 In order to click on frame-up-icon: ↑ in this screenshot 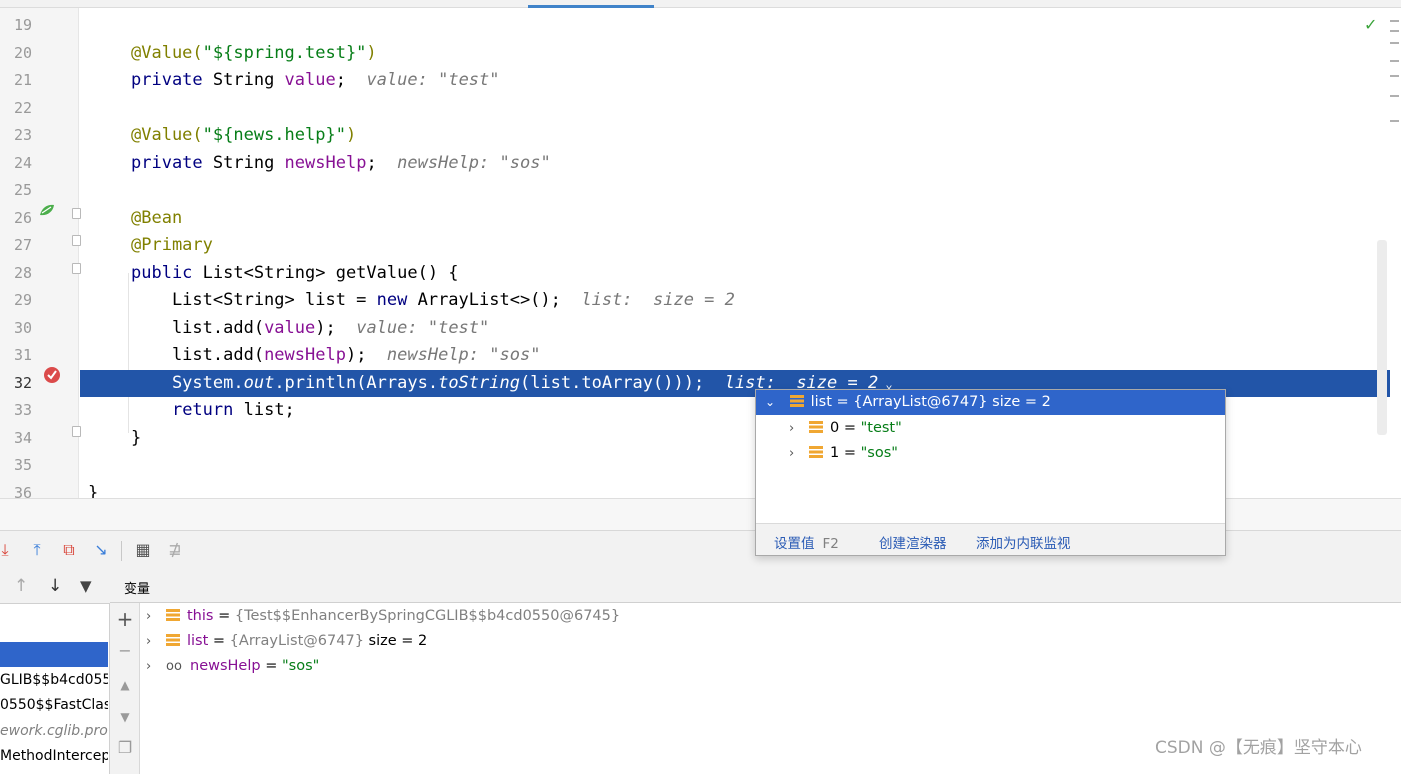, I will do `click(21, 586)`.